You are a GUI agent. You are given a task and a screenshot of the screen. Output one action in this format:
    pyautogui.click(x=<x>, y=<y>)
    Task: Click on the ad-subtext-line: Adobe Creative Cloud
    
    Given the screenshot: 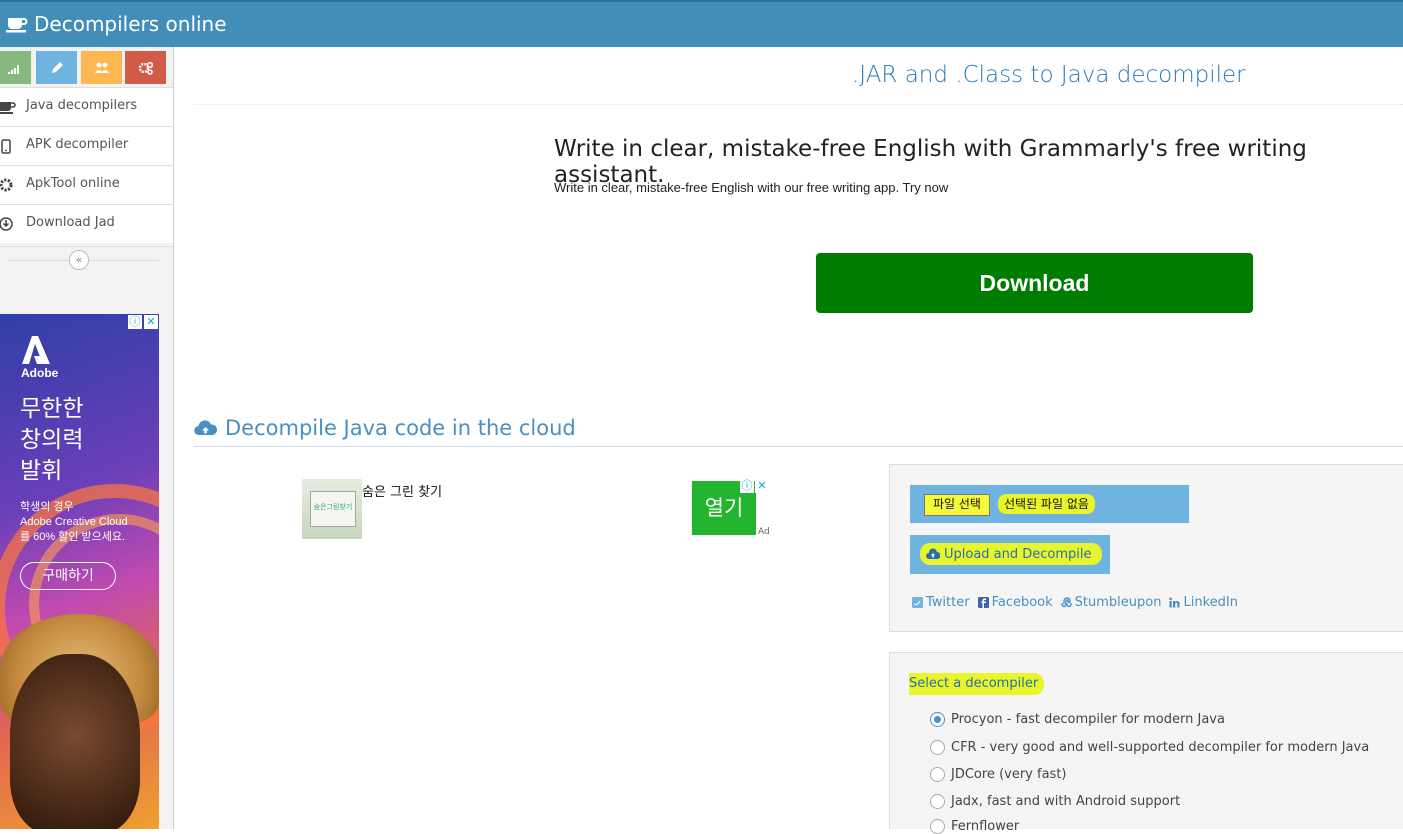 What is the action you would take?
    pyautogui.click(x=74, y=522)
    